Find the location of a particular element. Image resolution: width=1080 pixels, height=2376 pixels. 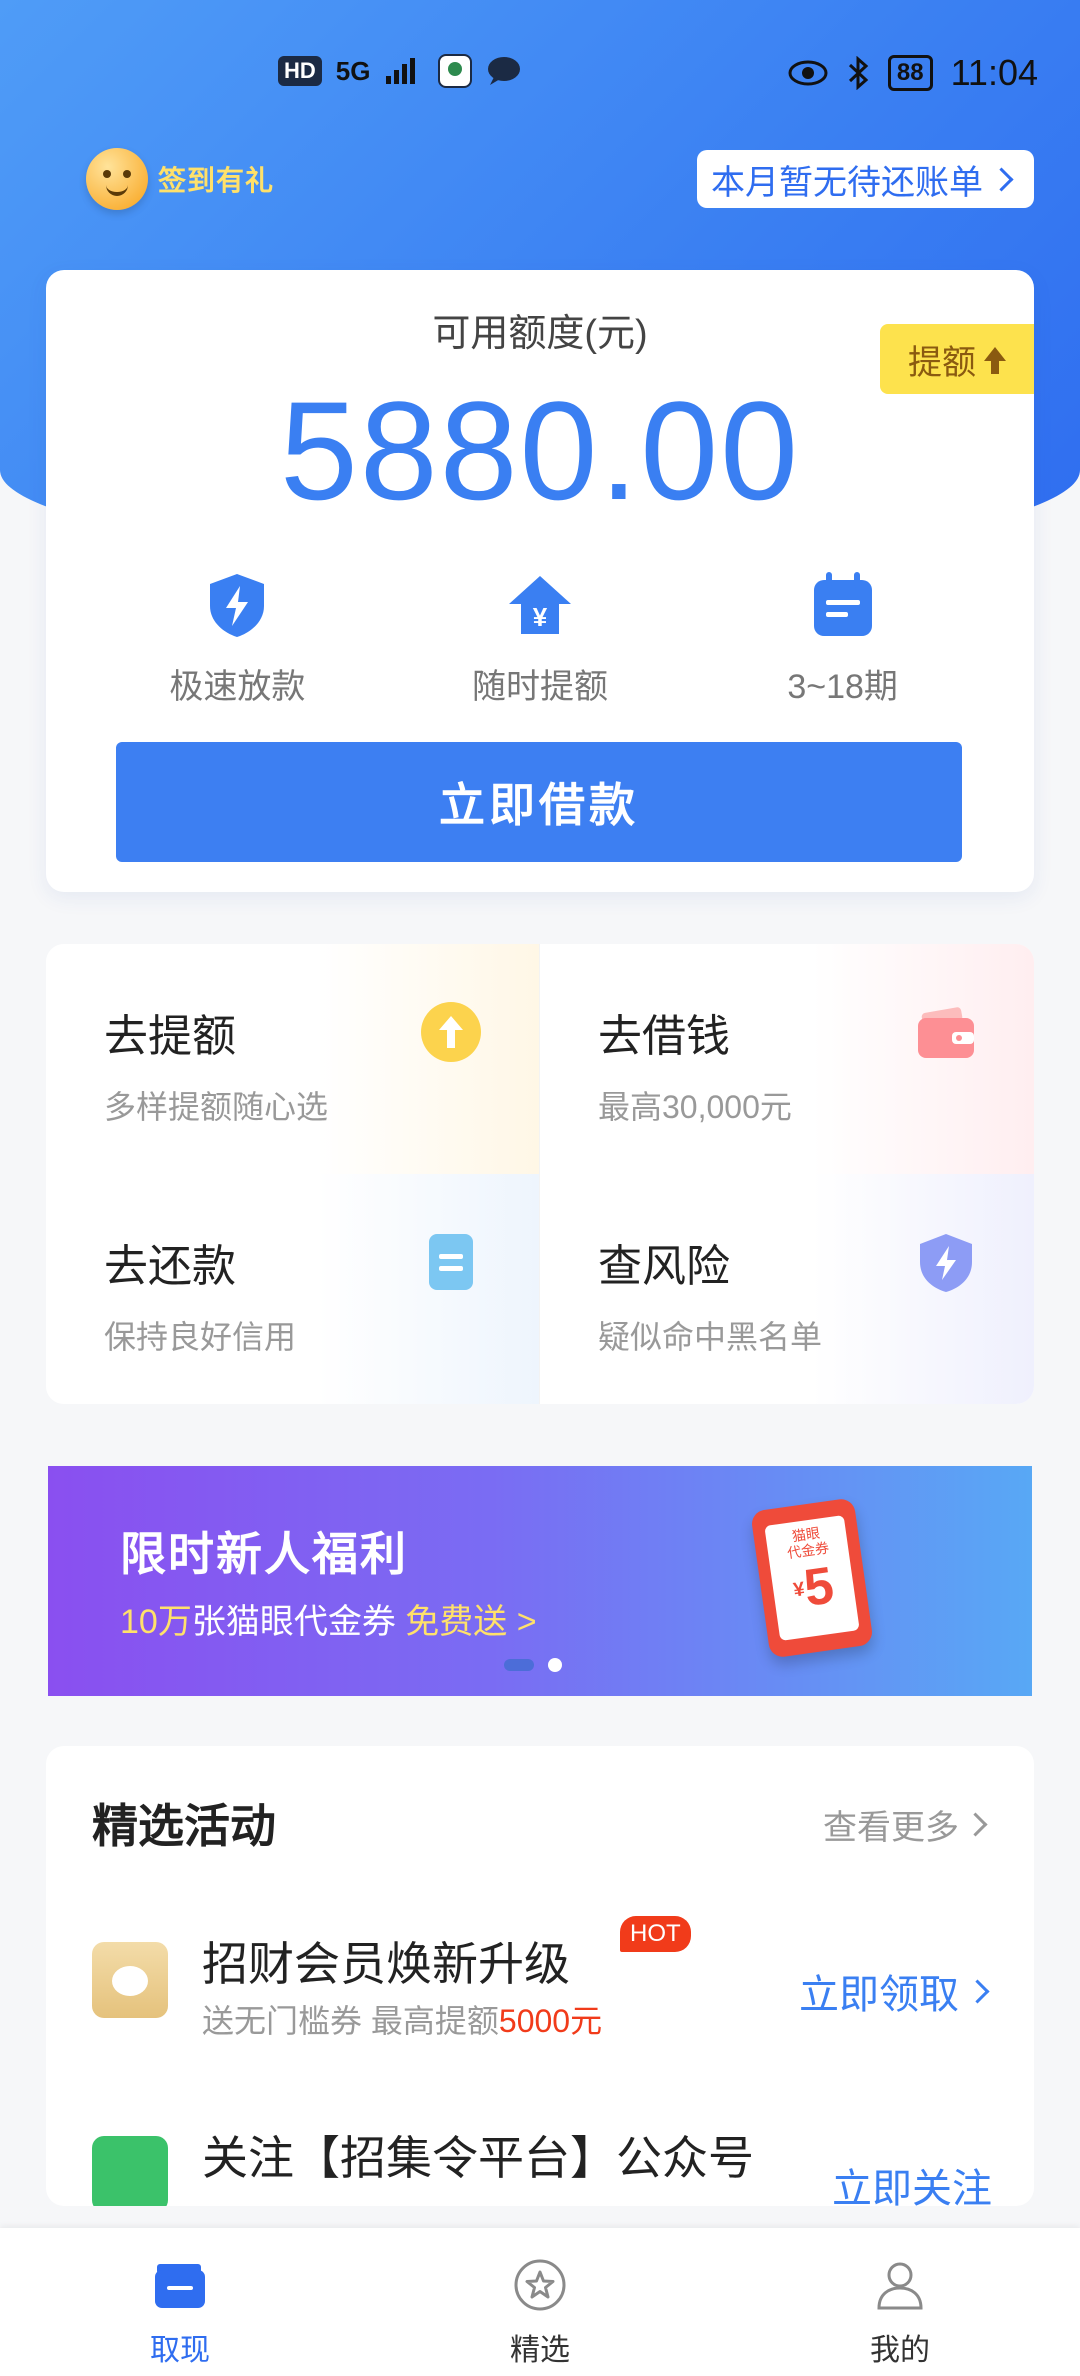

banner-sub-prefix: 10万 is located at coordinates (156, 1622).